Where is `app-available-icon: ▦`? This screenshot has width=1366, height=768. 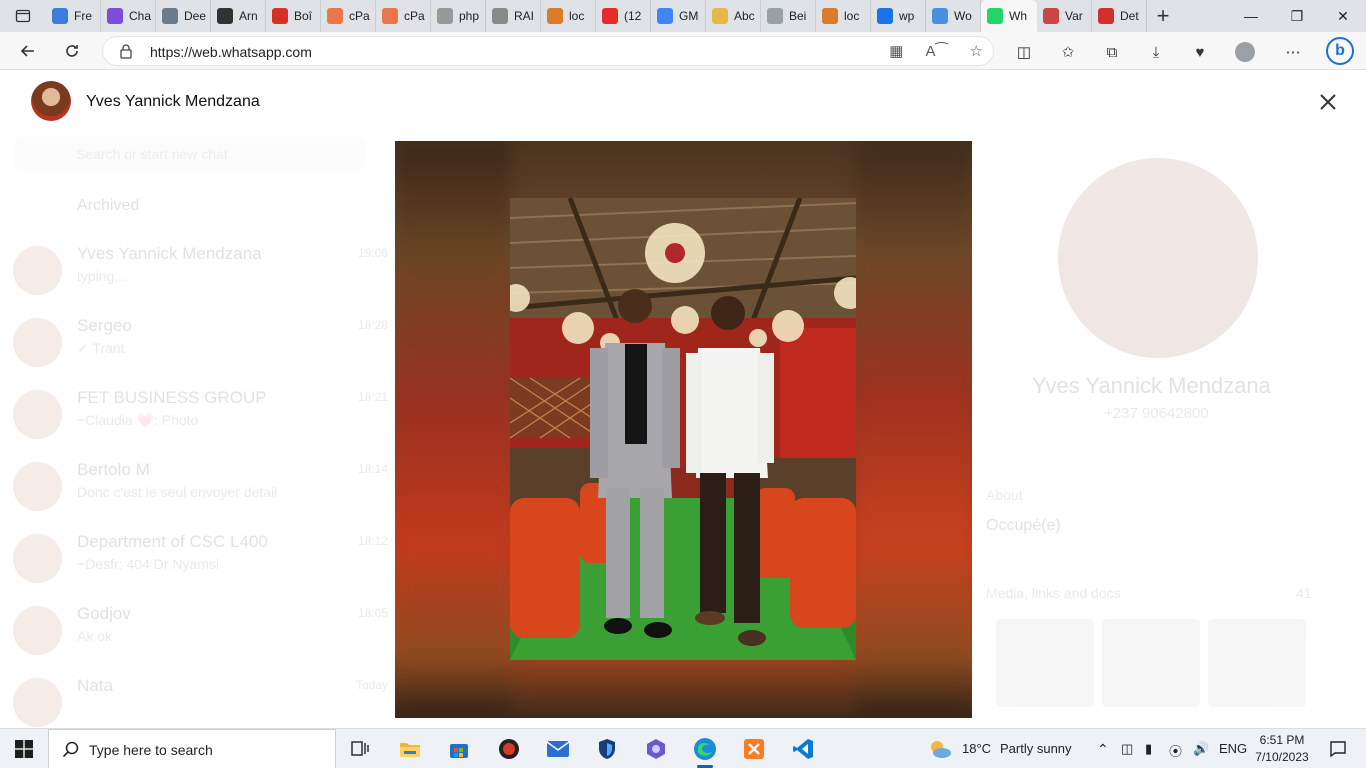 app-available-icon: ▦ is located at coordinates (896, 51).